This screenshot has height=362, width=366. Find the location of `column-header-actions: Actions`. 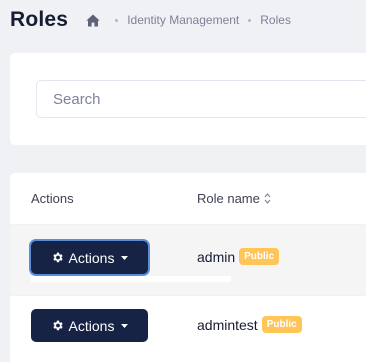

column-header-actions: Actions is located at coordinates (52, 198).